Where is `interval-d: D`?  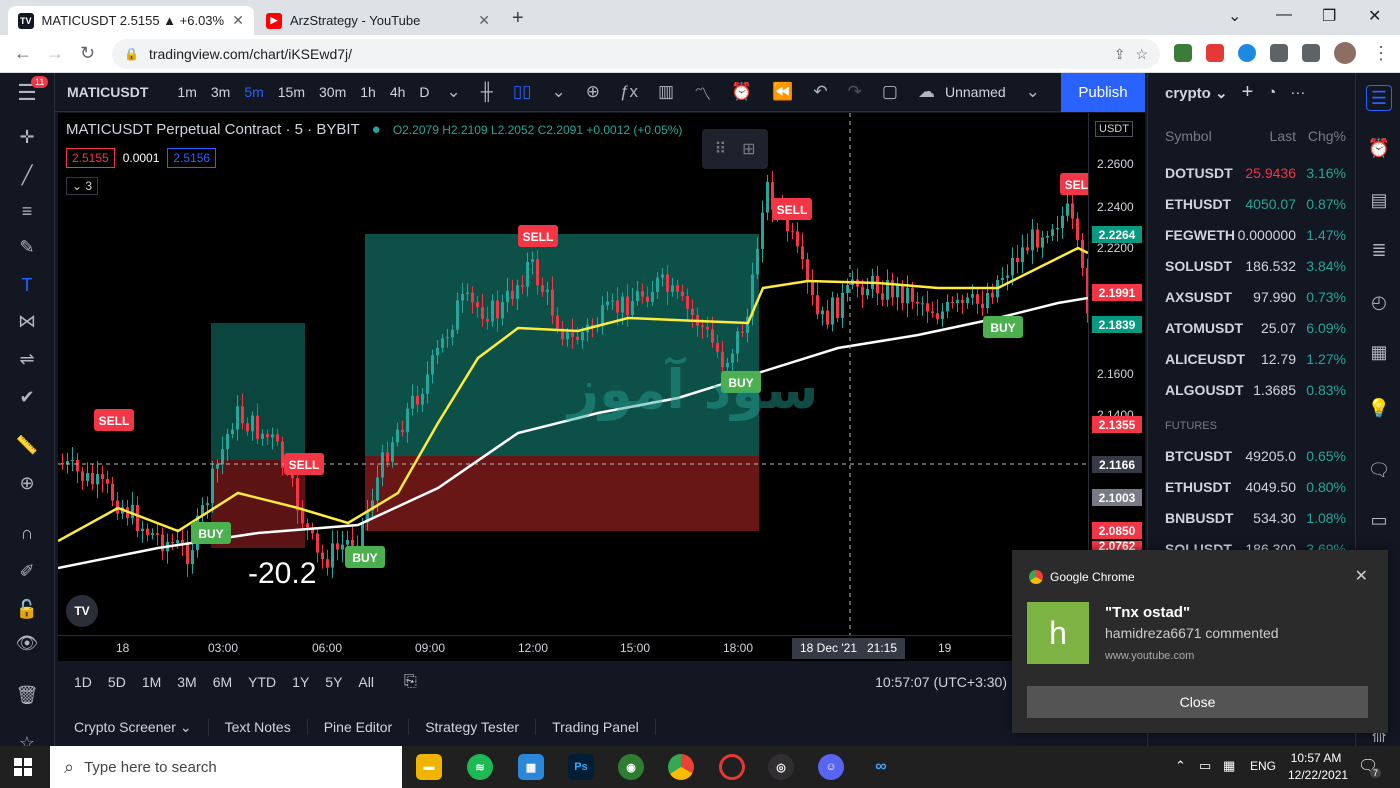 interval-d: D is located at coordinates (424, 92).